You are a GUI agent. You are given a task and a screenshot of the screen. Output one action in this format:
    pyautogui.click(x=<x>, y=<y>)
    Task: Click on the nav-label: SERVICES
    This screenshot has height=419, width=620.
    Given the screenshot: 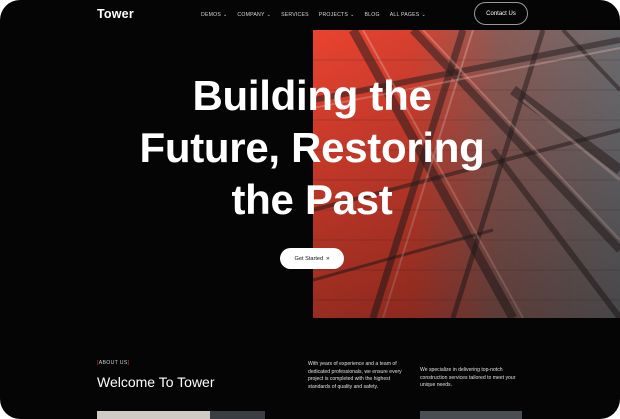 What is the action you would take?
    pyautogui.click(x=295, y=15)
    